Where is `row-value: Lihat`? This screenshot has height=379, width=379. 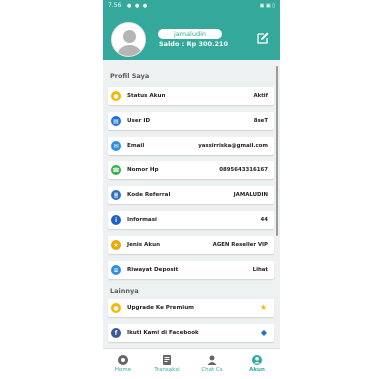 row-value: Lihat is located at coordinates (260, 270).